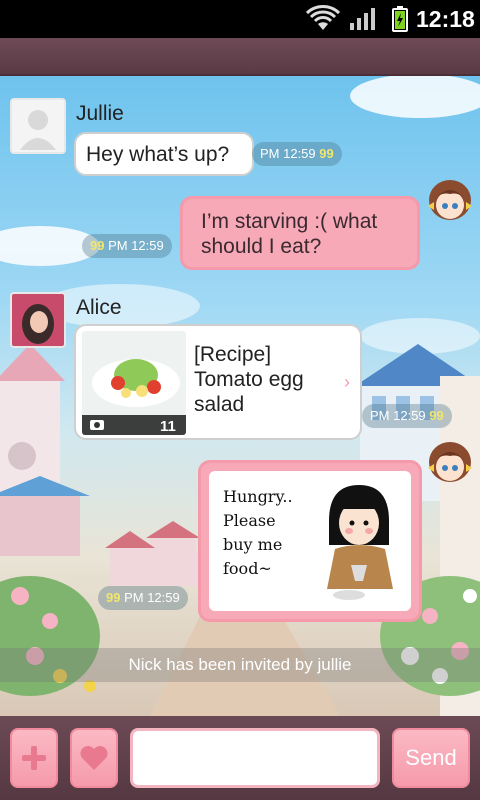 The width and height of the screenshot is (480, 800). What do you see at coordinates (240, 19) in the screenshot?
I see `status-bar: 12:18` at bounding box center [240, 19].